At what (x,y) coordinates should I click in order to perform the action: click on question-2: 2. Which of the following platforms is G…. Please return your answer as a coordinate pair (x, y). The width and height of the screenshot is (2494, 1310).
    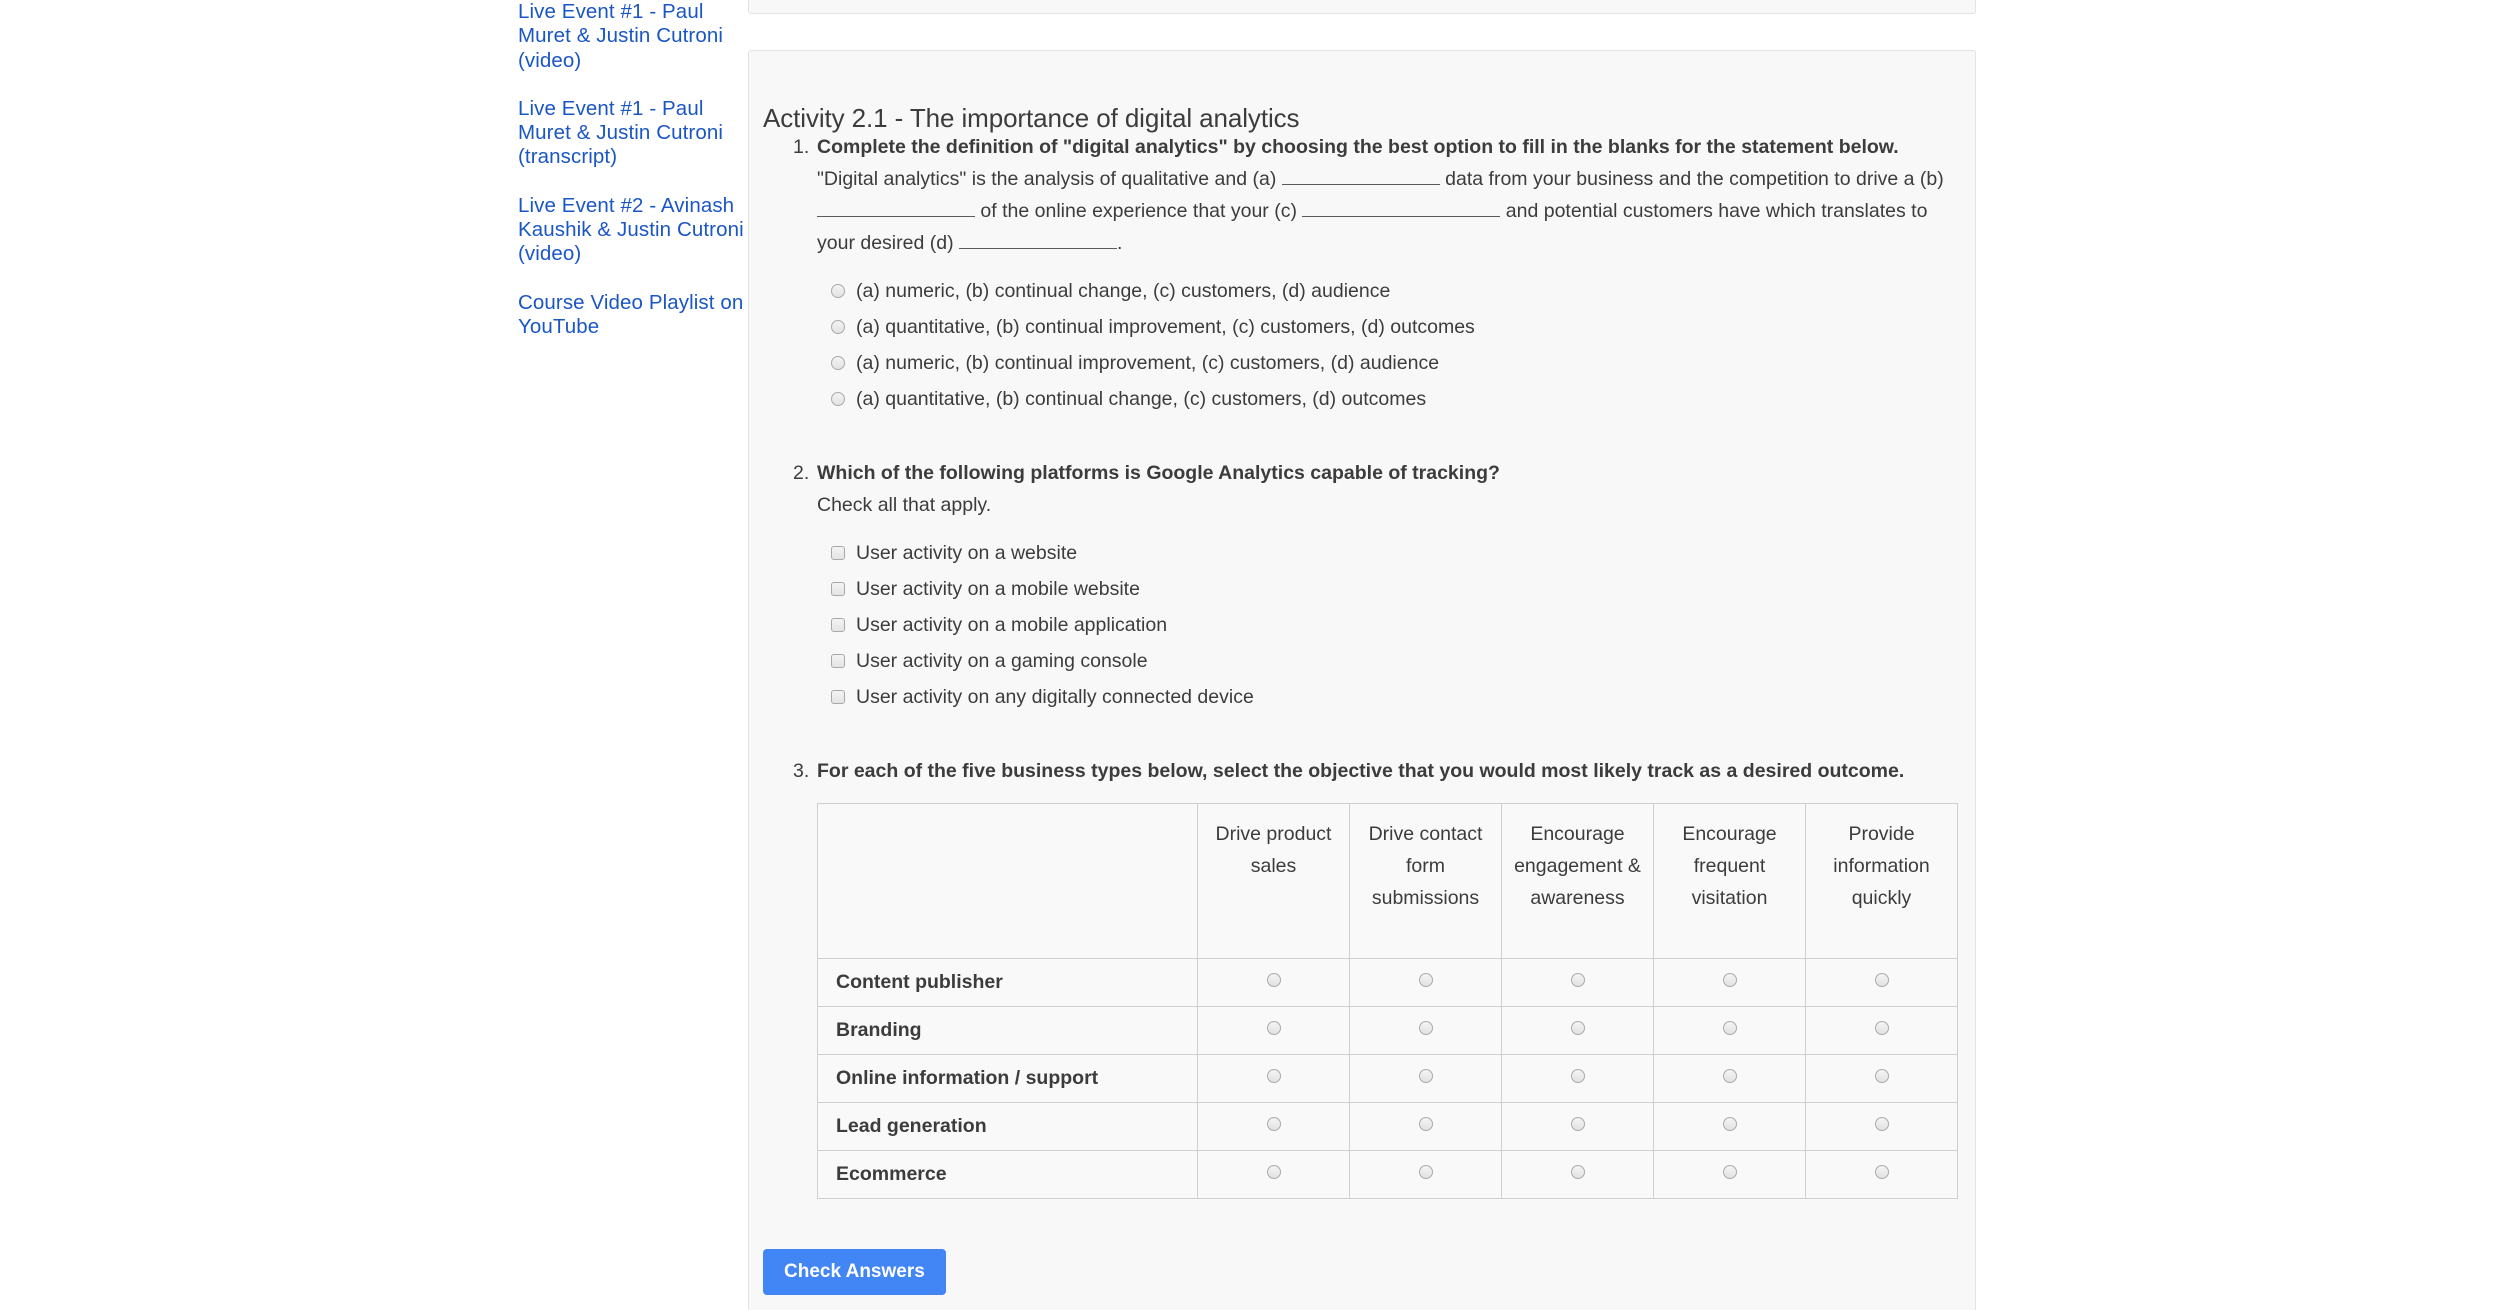
    Looking at the image, I should click on (1362, 586).